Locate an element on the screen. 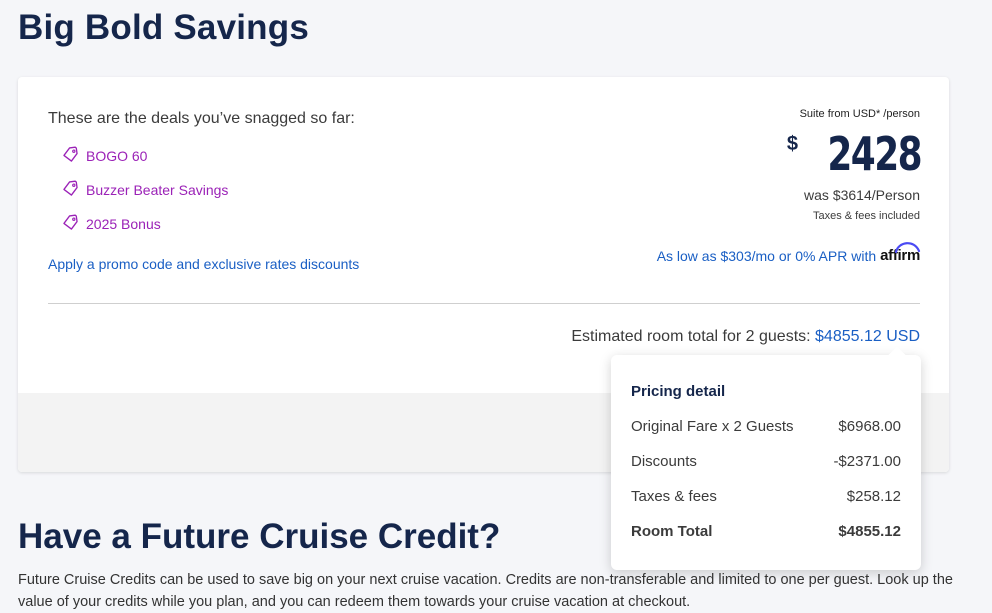  pricing-row: Discounts -$2371.00 is located at coordinates (766, 461).